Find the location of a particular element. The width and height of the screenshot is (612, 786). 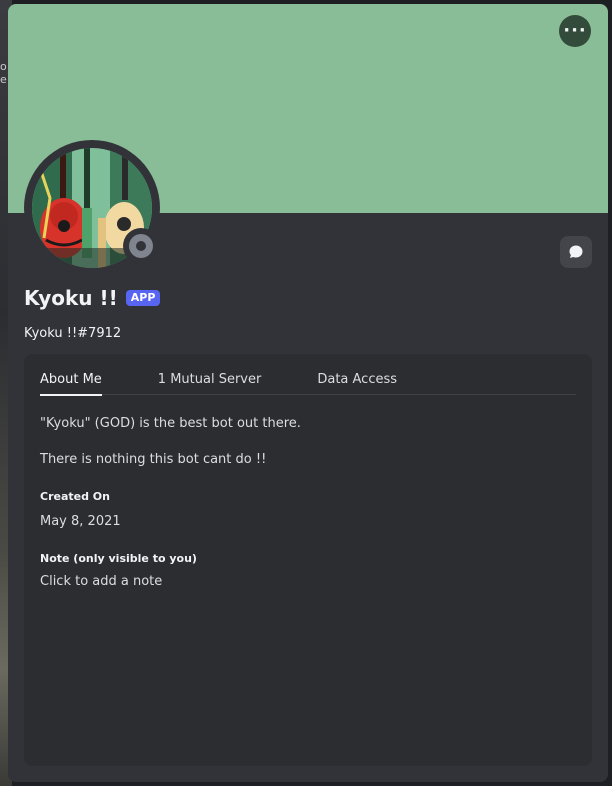

message-button is located at coordinates (576, 252).